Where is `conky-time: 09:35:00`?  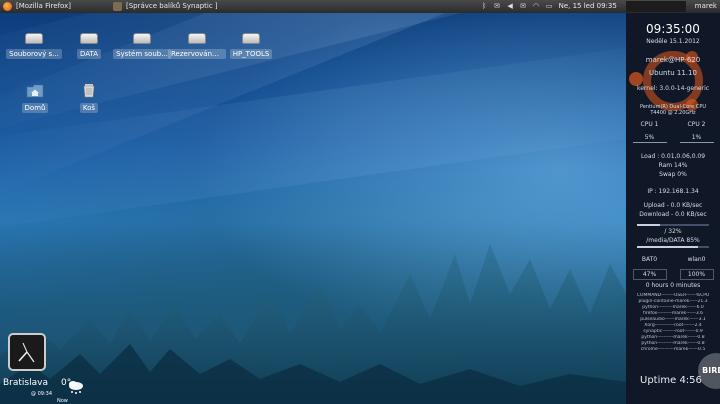 conky-time: 09:35:00 is located at coordinates (673, 29).